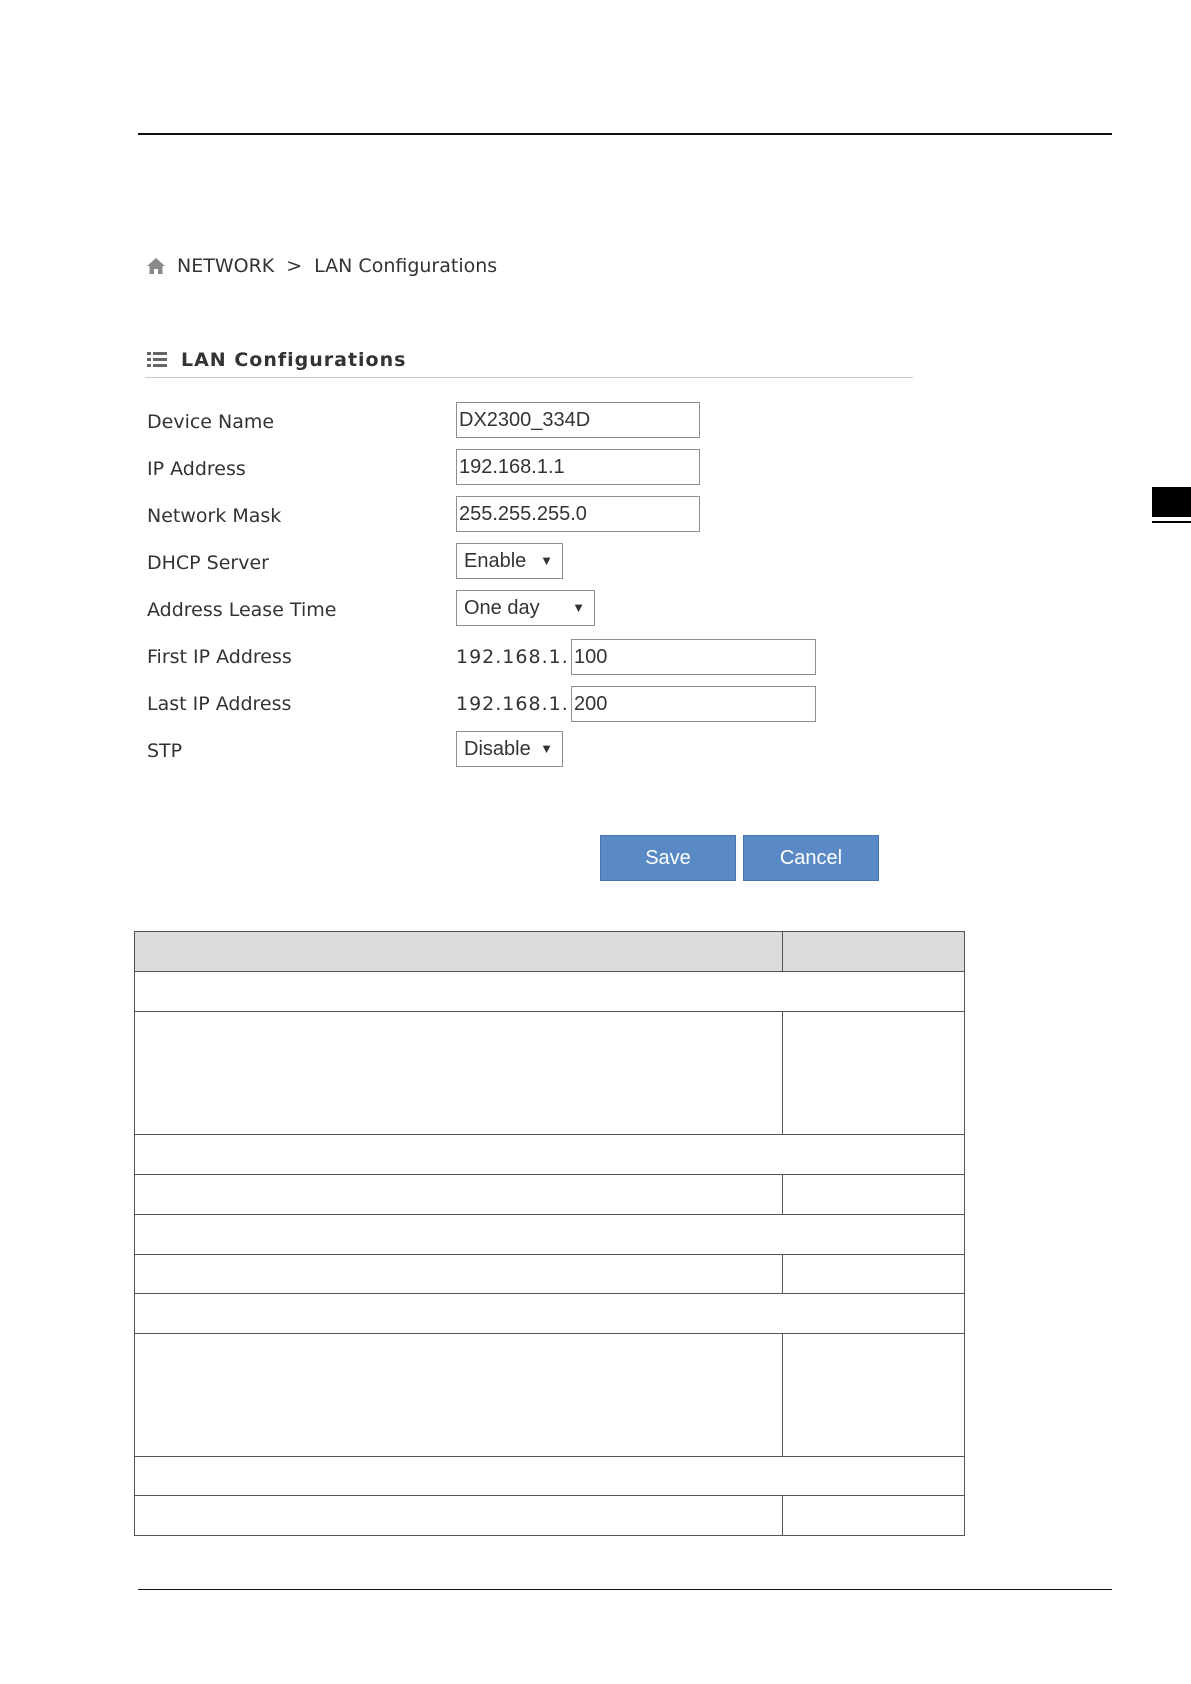 The height and width of the screenshot is (1684, 1191). Describe the element at coordinates (1171, 522) in the screenshot. I see `chapter-tab-underline` at that location.